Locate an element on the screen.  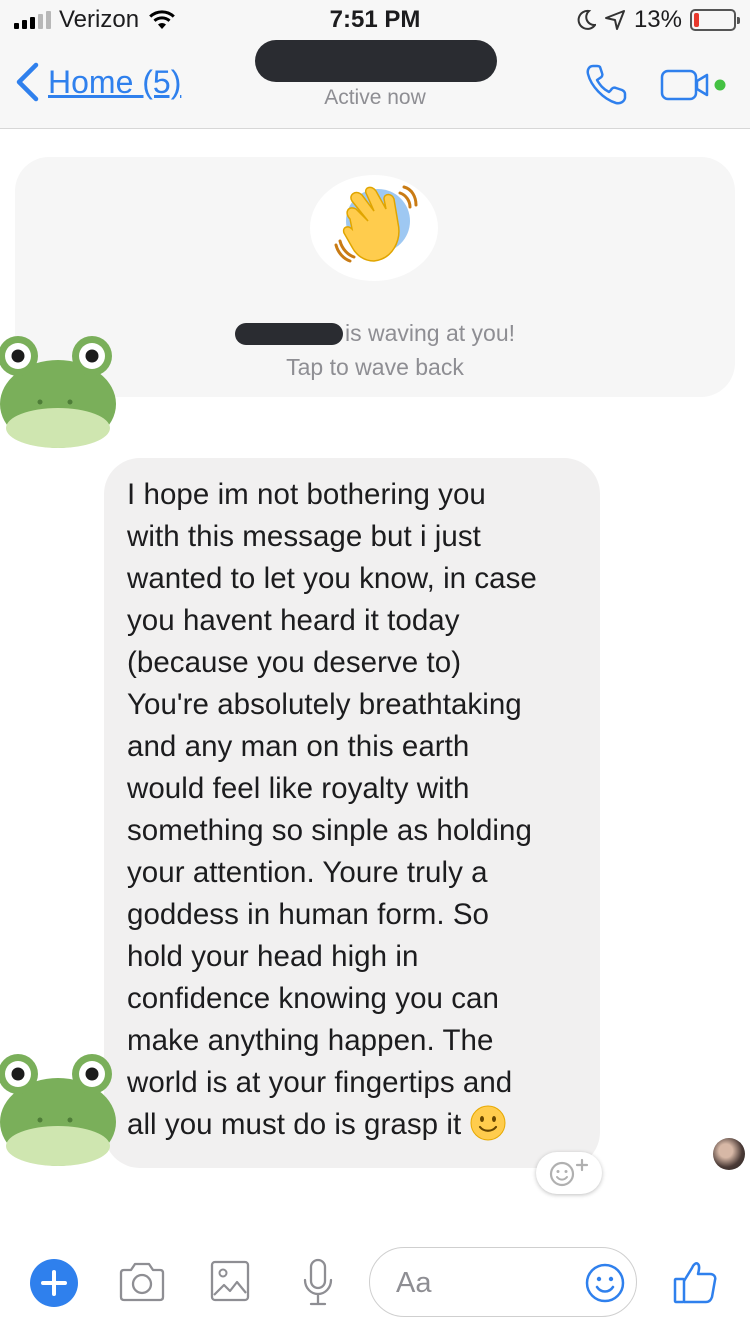
battery-level is located at coordinates (696, 20).